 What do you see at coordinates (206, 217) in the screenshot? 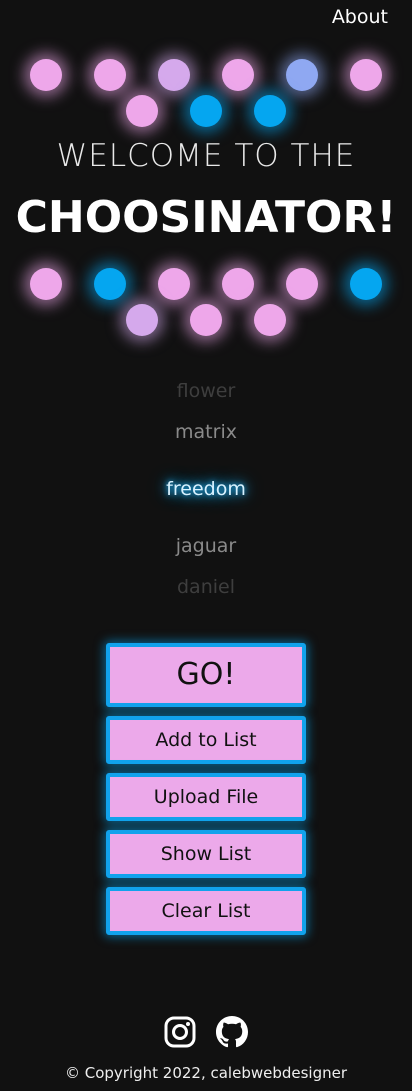
I see `app-title: CHOOSINATOR!` at bounding box center [206, 217].